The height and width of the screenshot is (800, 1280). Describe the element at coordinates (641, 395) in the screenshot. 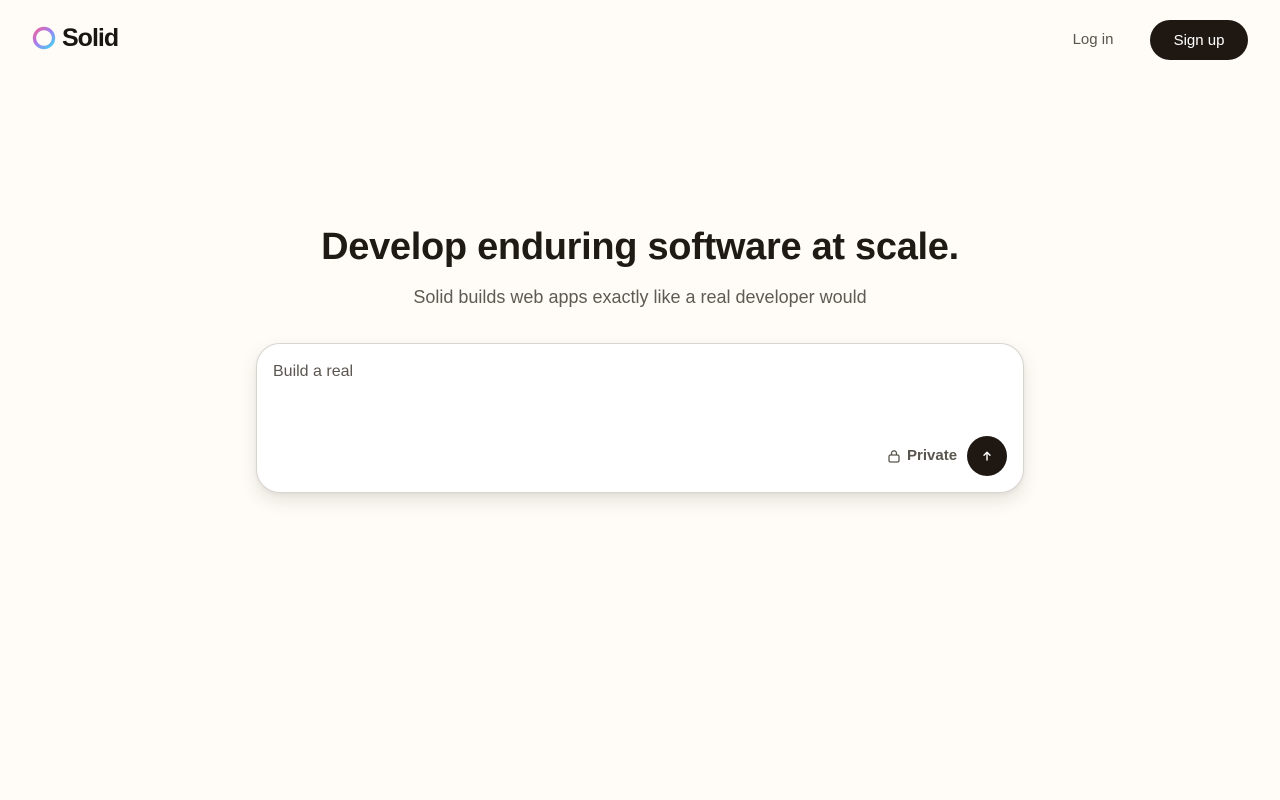

I see `prompt-input: Build a real` at that location.